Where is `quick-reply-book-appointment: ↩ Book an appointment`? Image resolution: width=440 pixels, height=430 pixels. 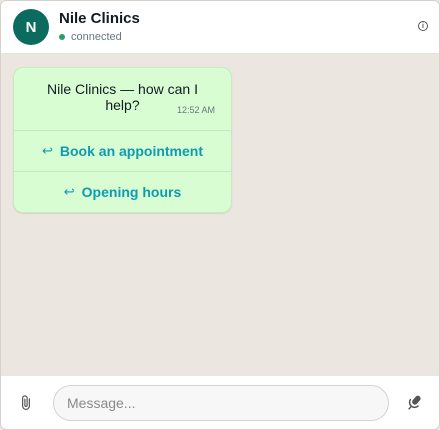
quick-reply-book-appointment: ↩ Book an appointment is located at coordinates (122, 150).